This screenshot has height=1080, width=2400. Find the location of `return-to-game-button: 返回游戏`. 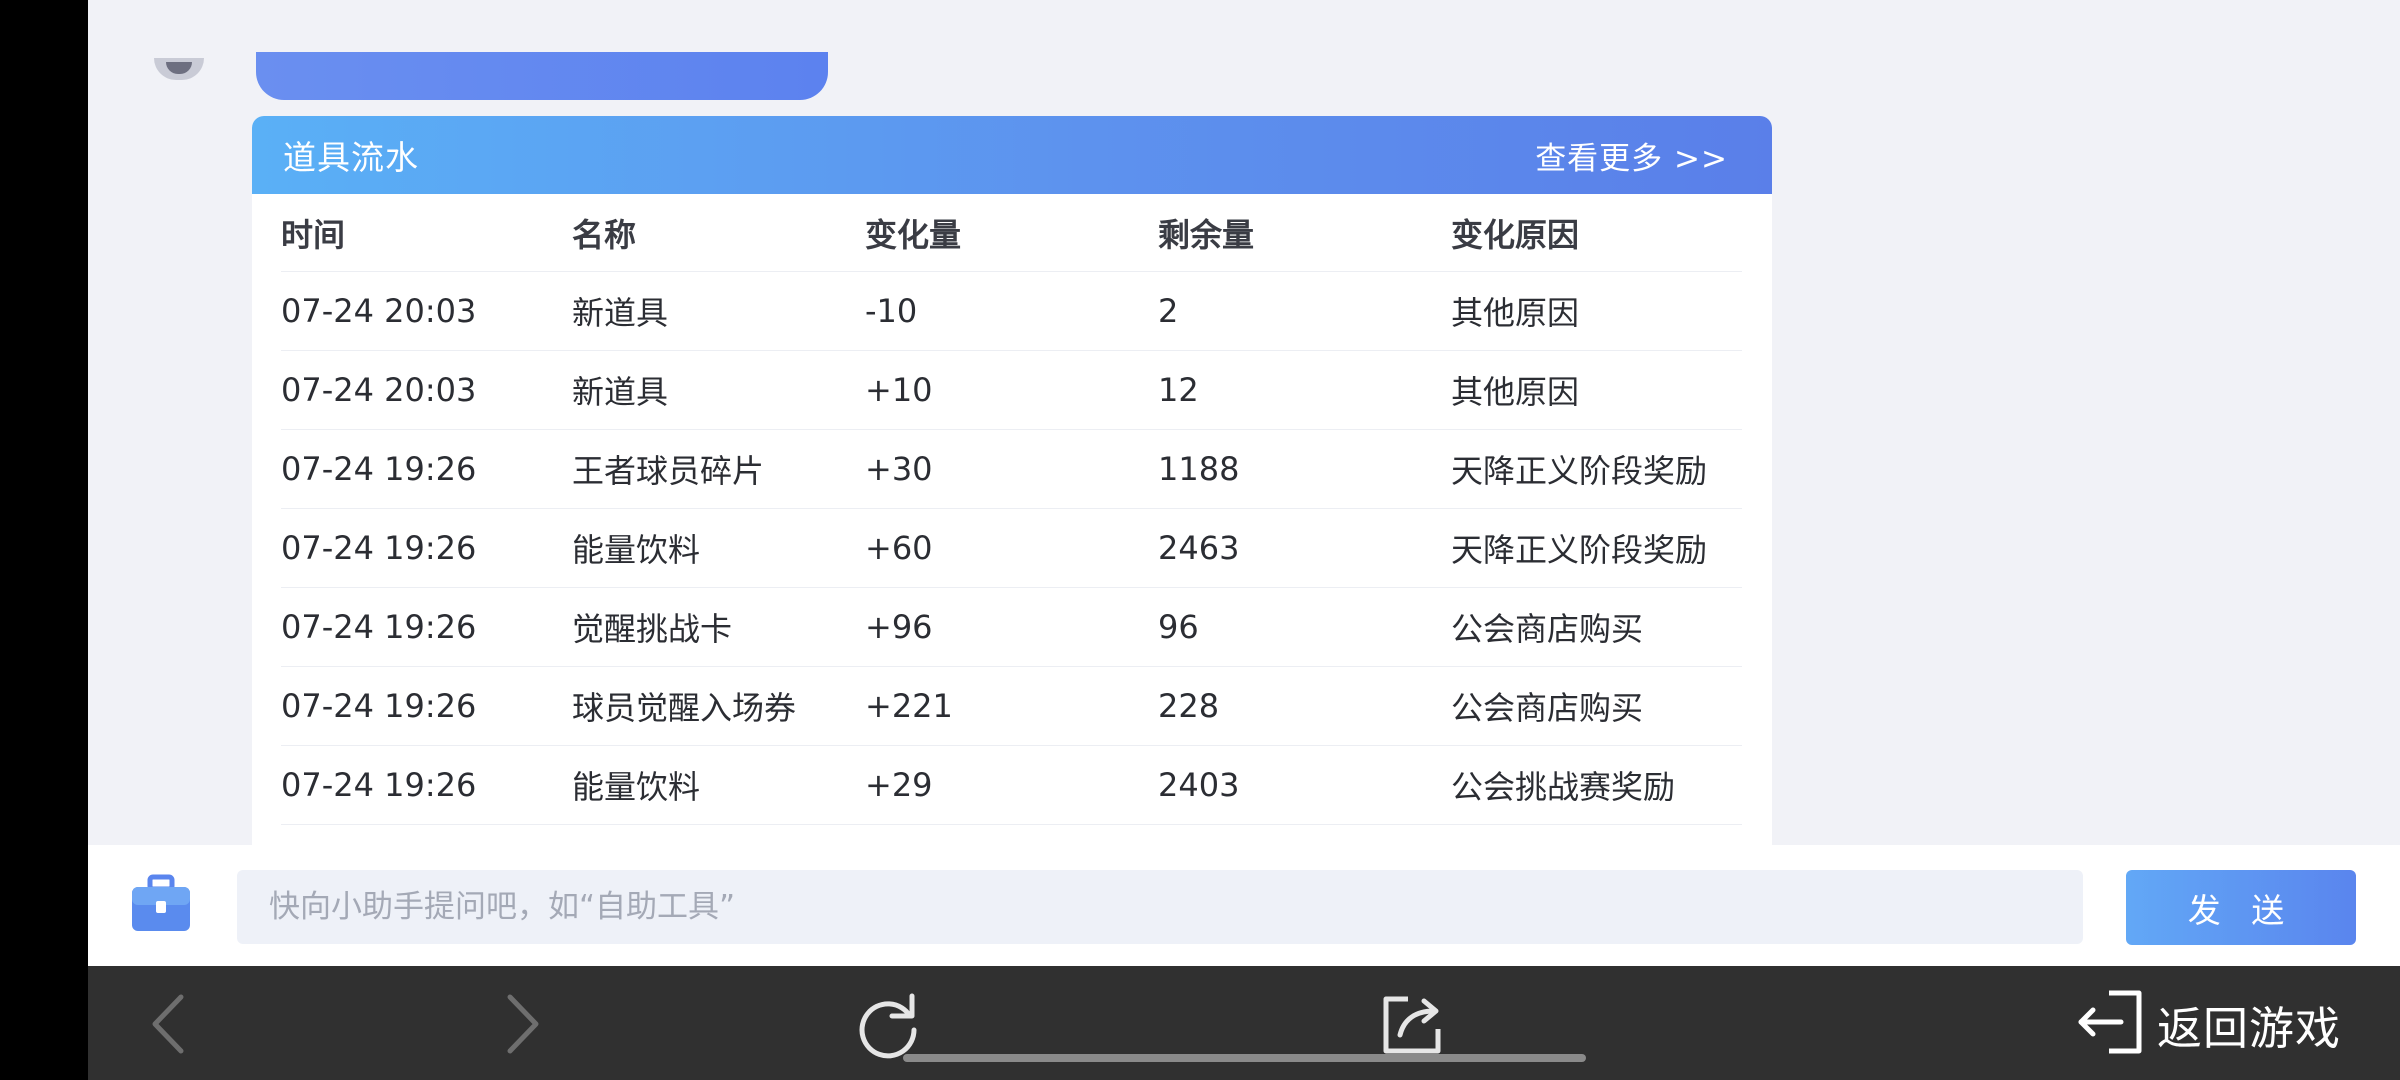

return-to-game-button: 返回游戏 is located at coordinates (2207, 1024).